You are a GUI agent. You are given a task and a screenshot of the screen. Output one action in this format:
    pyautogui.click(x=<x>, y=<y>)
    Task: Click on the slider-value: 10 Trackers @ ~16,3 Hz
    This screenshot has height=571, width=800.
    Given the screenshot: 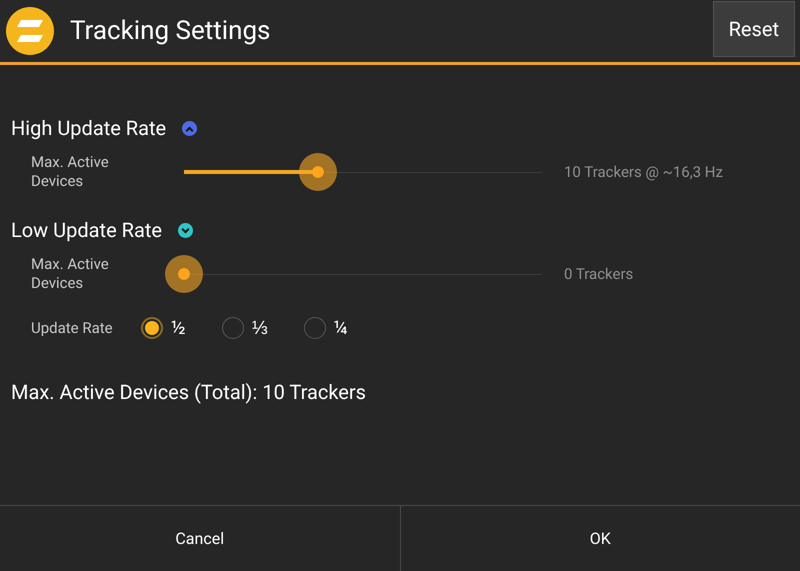 What is the action you would take?
    pyautogui.click(x=643, y=172)
    